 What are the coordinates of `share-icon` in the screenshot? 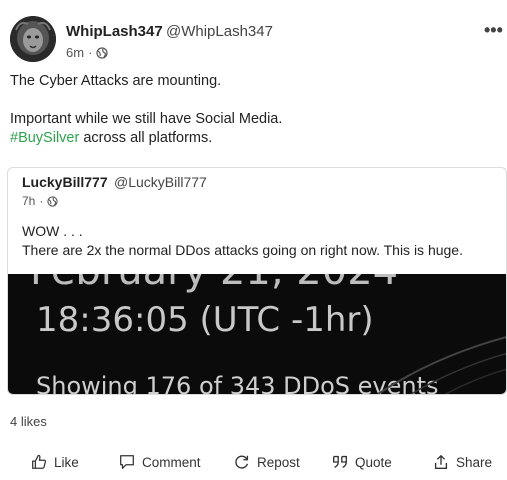 It's located at (441, 462).